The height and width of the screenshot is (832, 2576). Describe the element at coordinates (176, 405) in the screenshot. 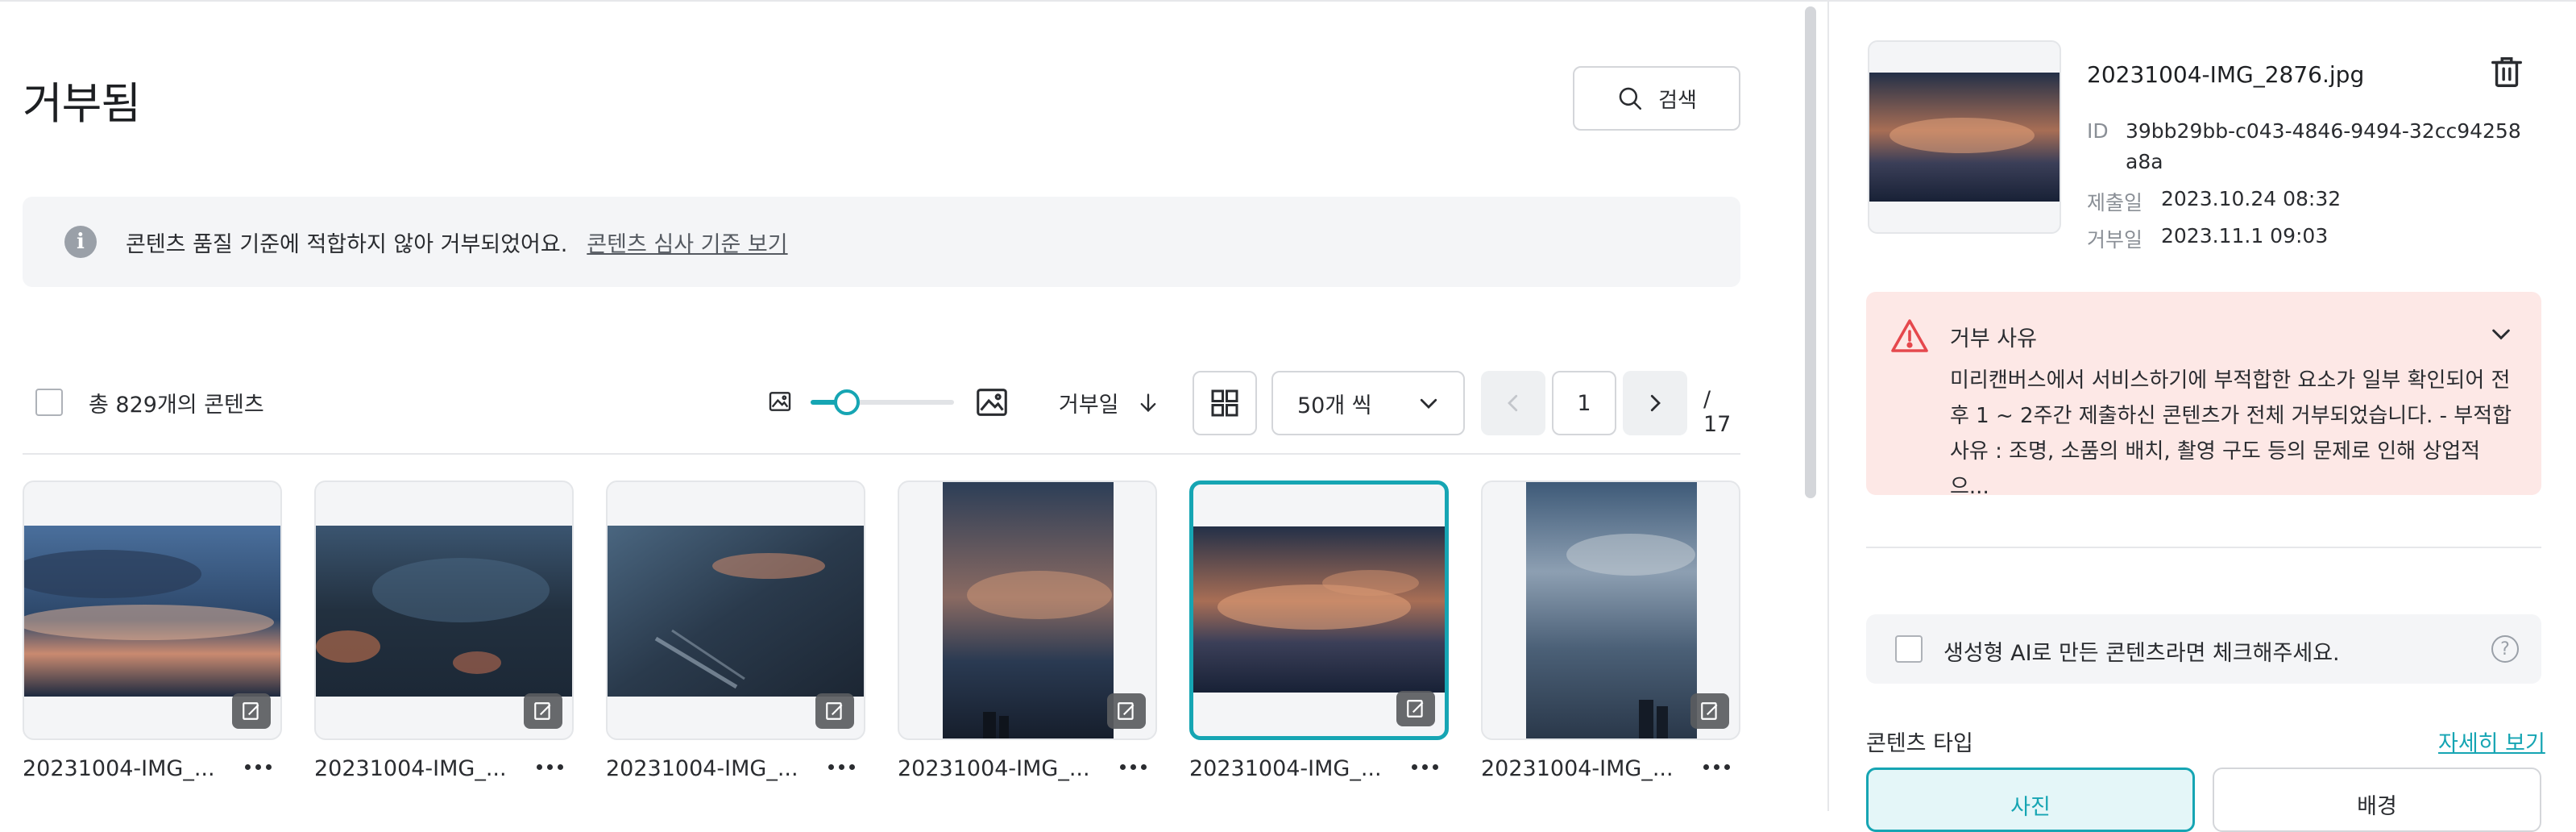

I see `total-count: 총 829개의 콘텐츠` at that location.